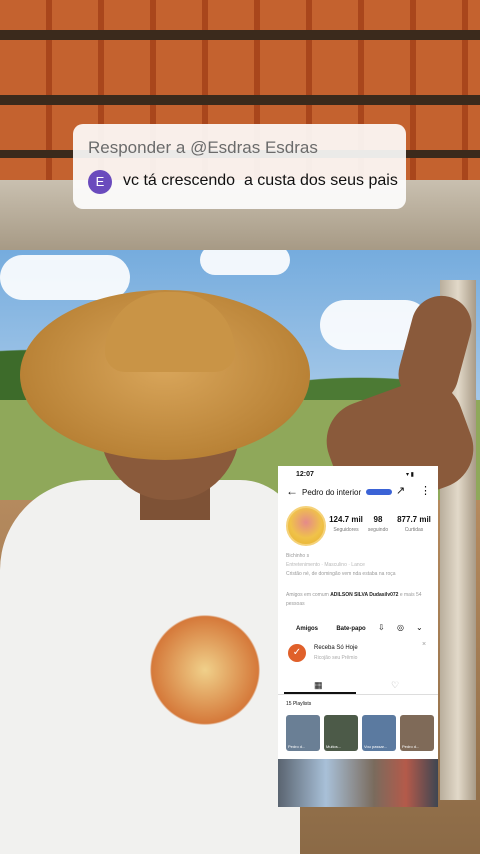 Image resolution: width=480 pixels, height=854 pixels. What do you see at coordinates (297, 653) in the screenshot?
I see `promo-check-icon: ✓` at bounding box center [297, 653].